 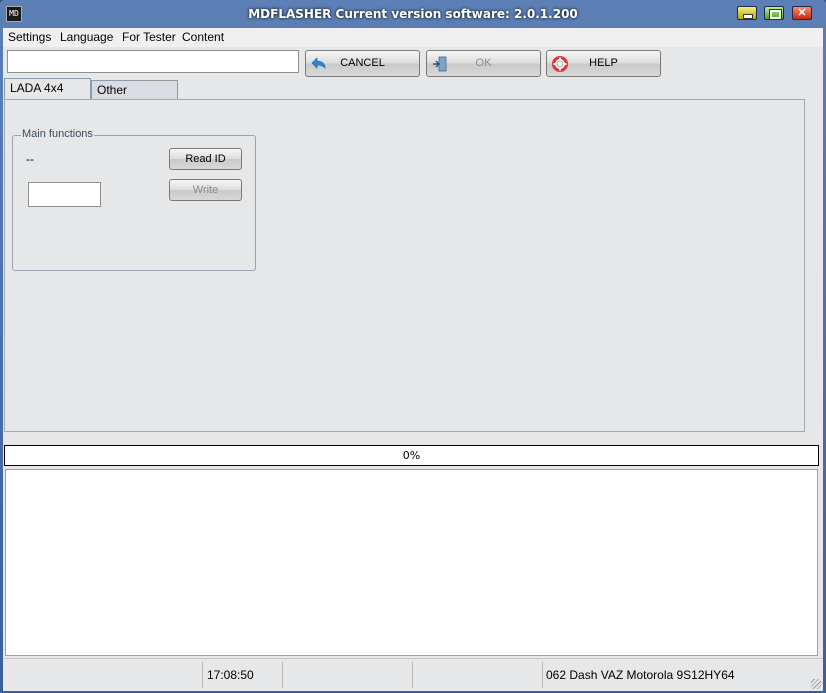 I want to click on back-arrow-icon, so click(x=318, y=63).